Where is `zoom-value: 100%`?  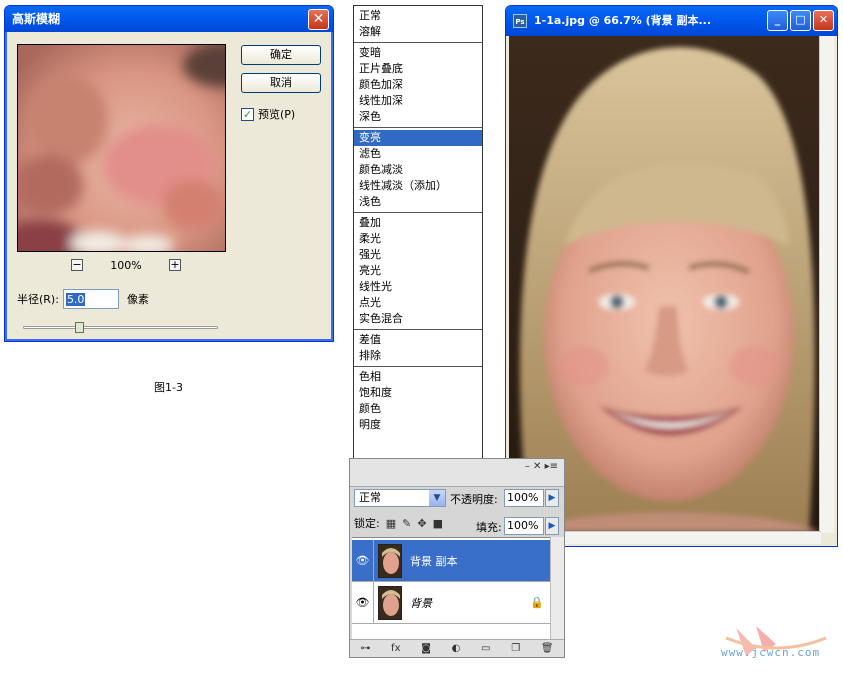
zoom-value: 100% is located at coordinates (126, 265).